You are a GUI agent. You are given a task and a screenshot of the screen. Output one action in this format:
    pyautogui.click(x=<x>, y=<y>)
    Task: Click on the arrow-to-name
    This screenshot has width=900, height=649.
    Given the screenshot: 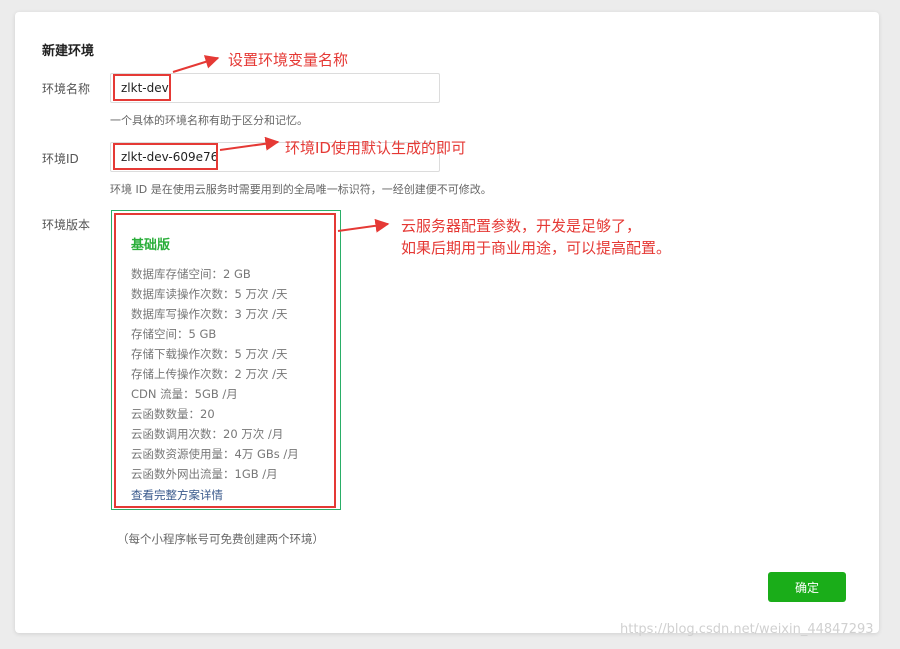 What is the action you would take?
    pyautogui.click(x=196, y=64)
    